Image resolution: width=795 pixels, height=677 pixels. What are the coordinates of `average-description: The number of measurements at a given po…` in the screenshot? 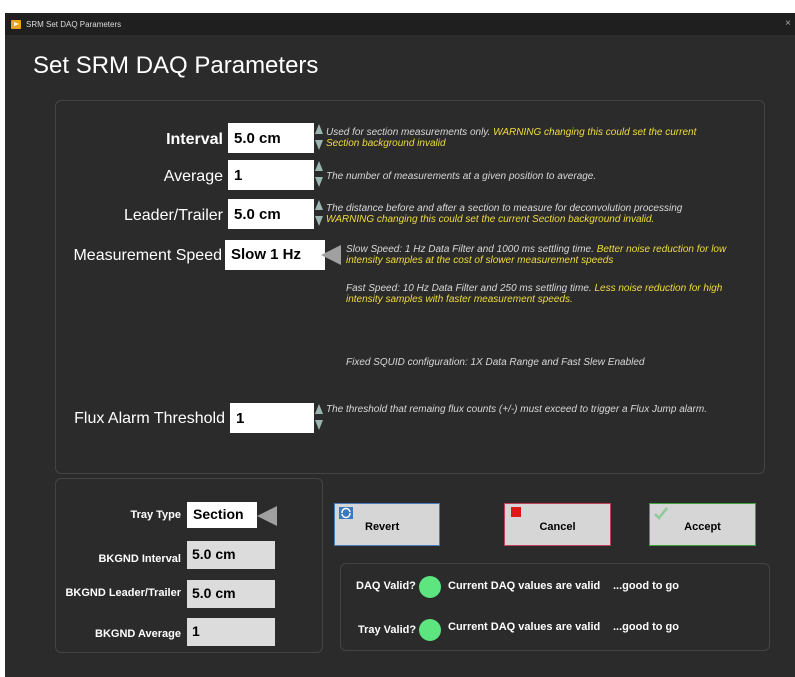 It's located at (461, 176).